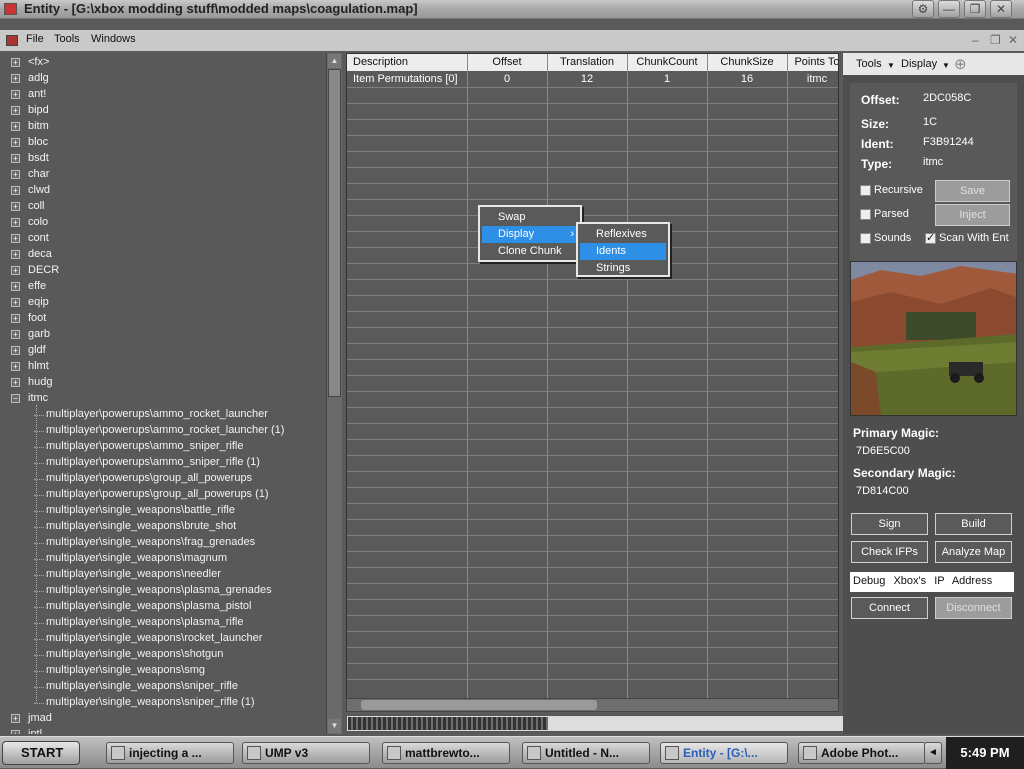  Describe the element at coordinates (933, 753) in the screenshot. I see `taskbar-scroll-icon: ◄` at that location.